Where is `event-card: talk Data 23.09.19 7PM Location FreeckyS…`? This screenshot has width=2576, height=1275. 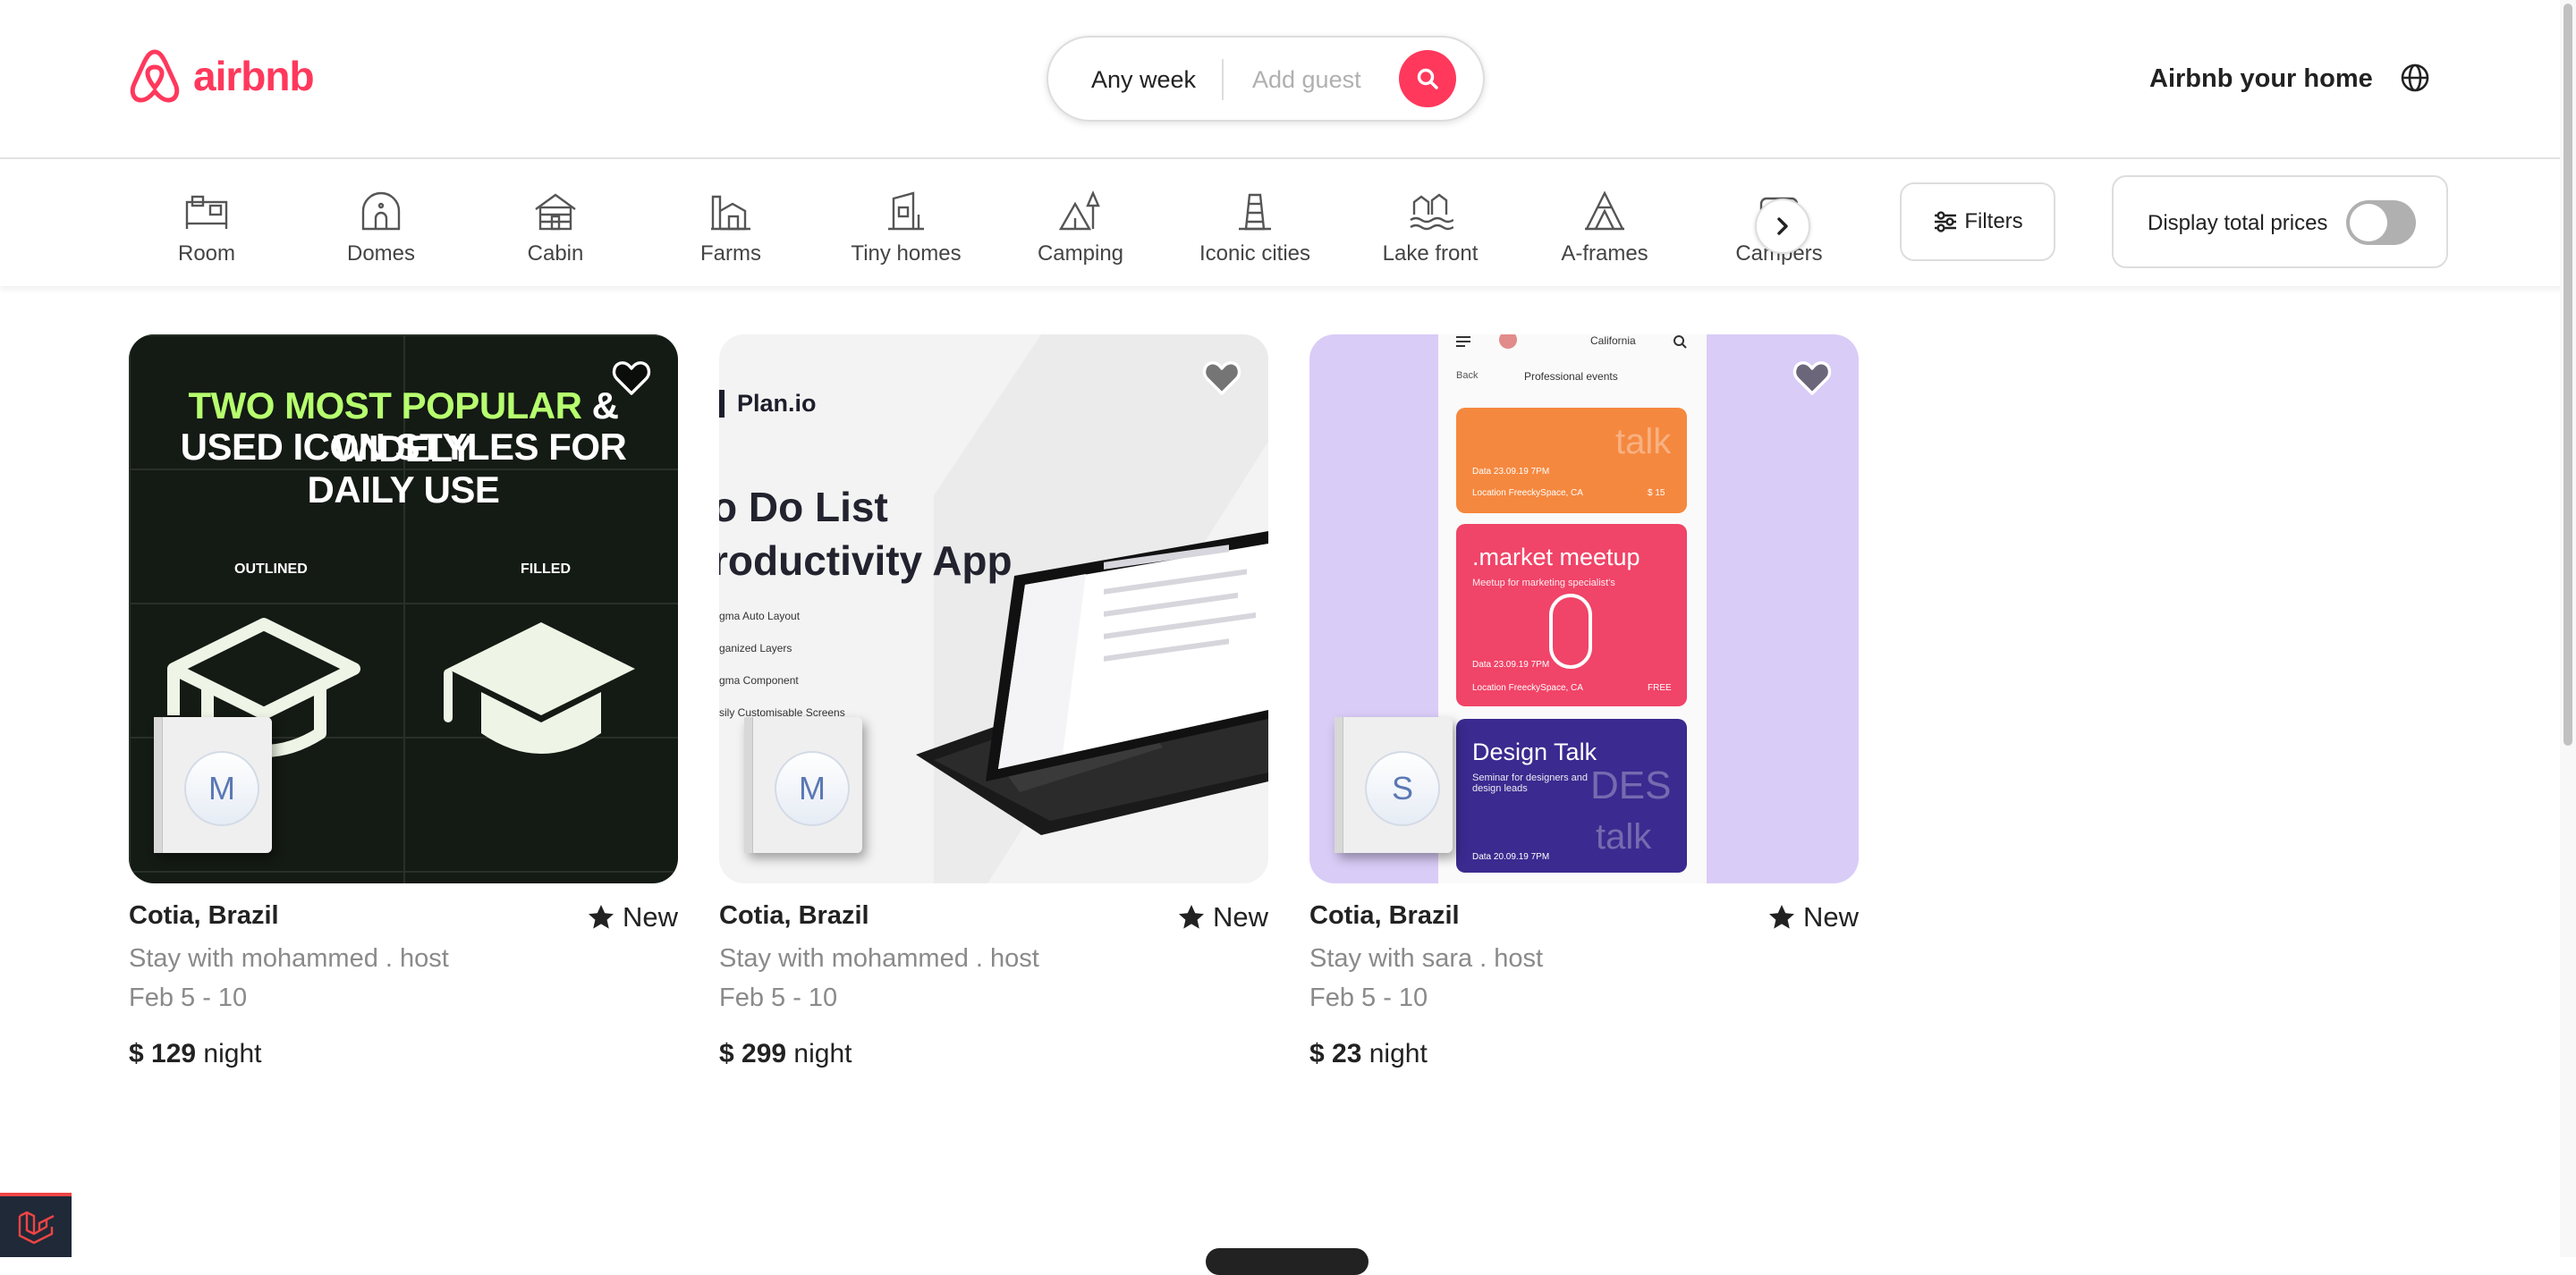 event-card: talk Data 23.09.19 7PM Location FreeckyS… is located at coordinates (1571, 460).